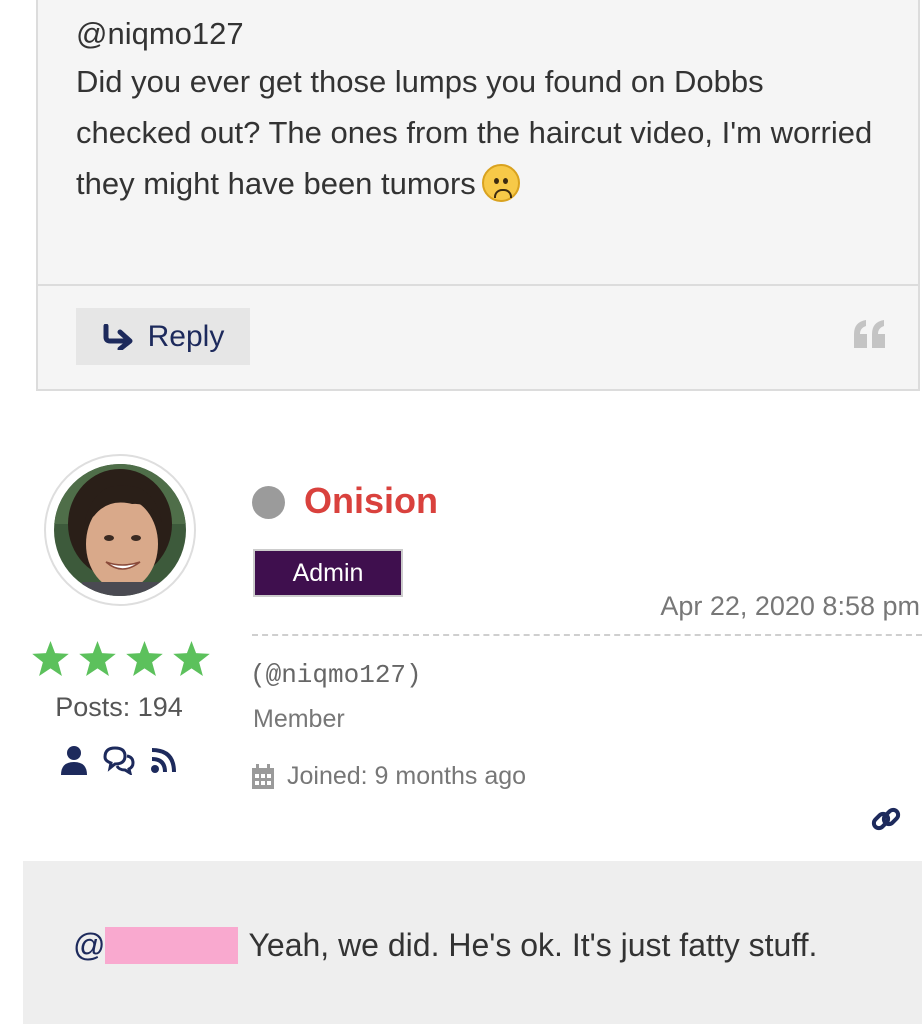  What do you see at coordinates (299, 719) in the screenshot?
I see `member-label: Member` at bounding box center [299, 719].